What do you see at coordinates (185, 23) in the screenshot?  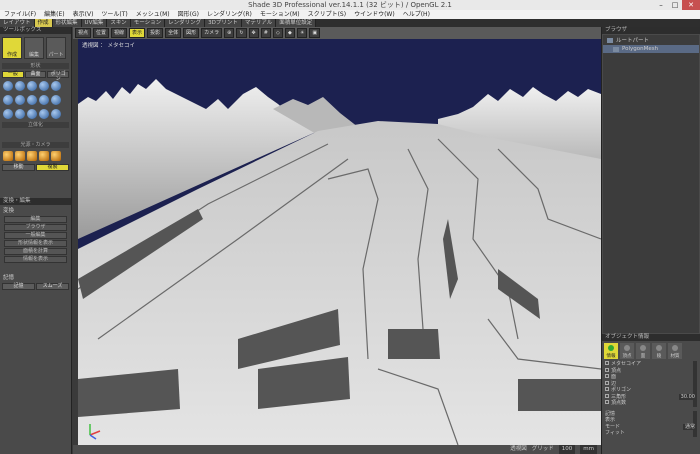 I see `workspace-tab: レンダリング` at bounding box center [185, 23].